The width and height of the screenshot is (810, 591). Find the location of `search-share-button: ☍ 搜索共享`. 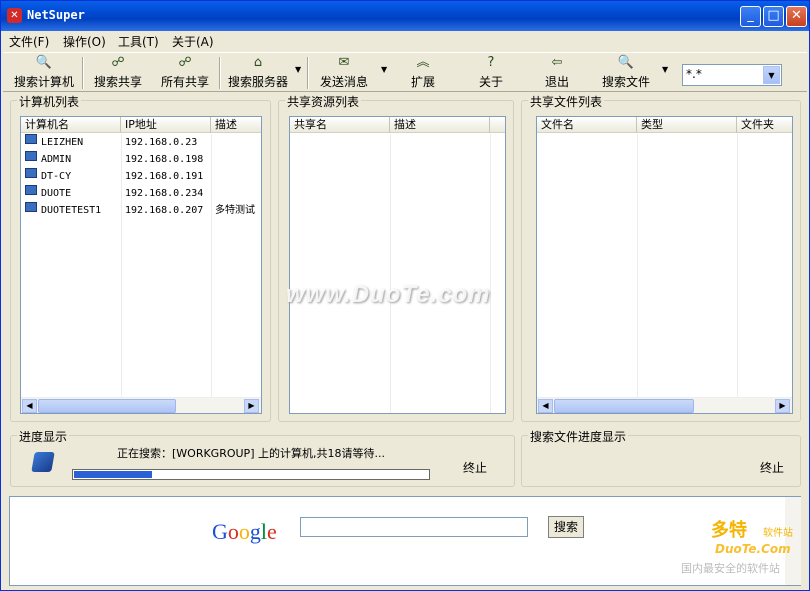

search-share-button: ☍ 搜索共享 is located at coordinates (118, 73).